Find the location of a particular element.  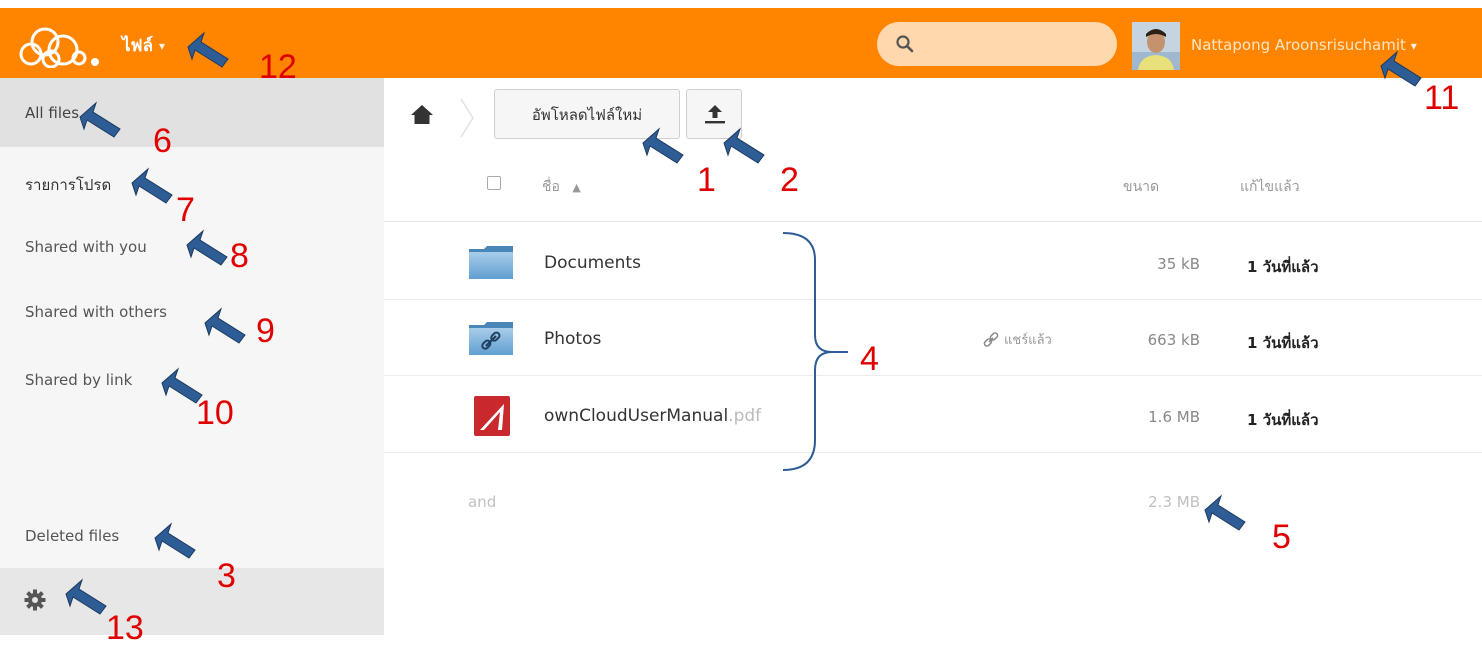

annotation-11: 11 is located at coordinates (1442, 98).